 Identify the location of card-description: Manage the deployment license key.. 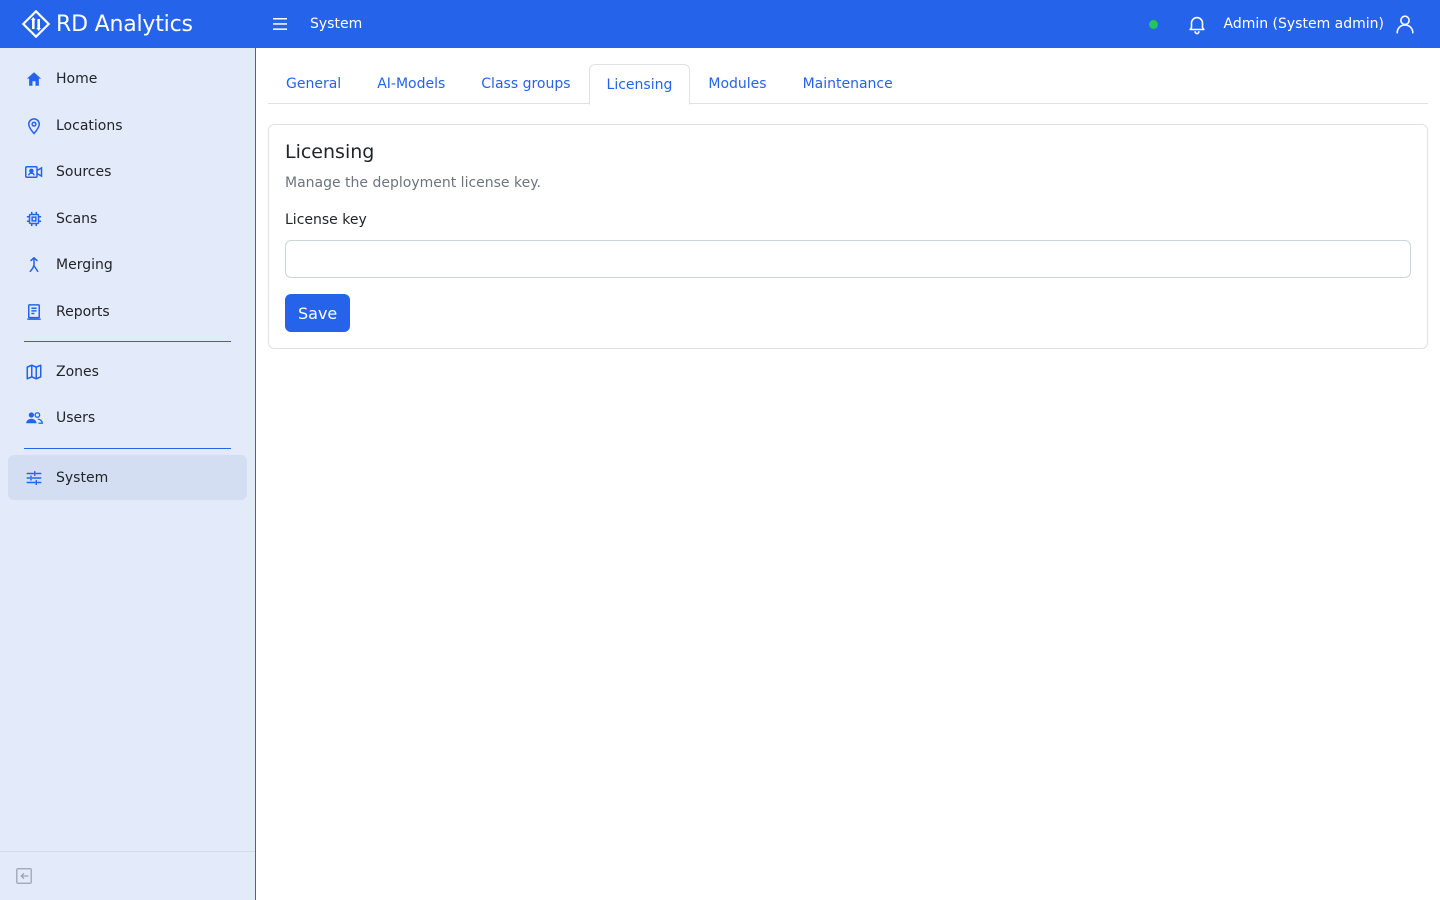
(413, 183).